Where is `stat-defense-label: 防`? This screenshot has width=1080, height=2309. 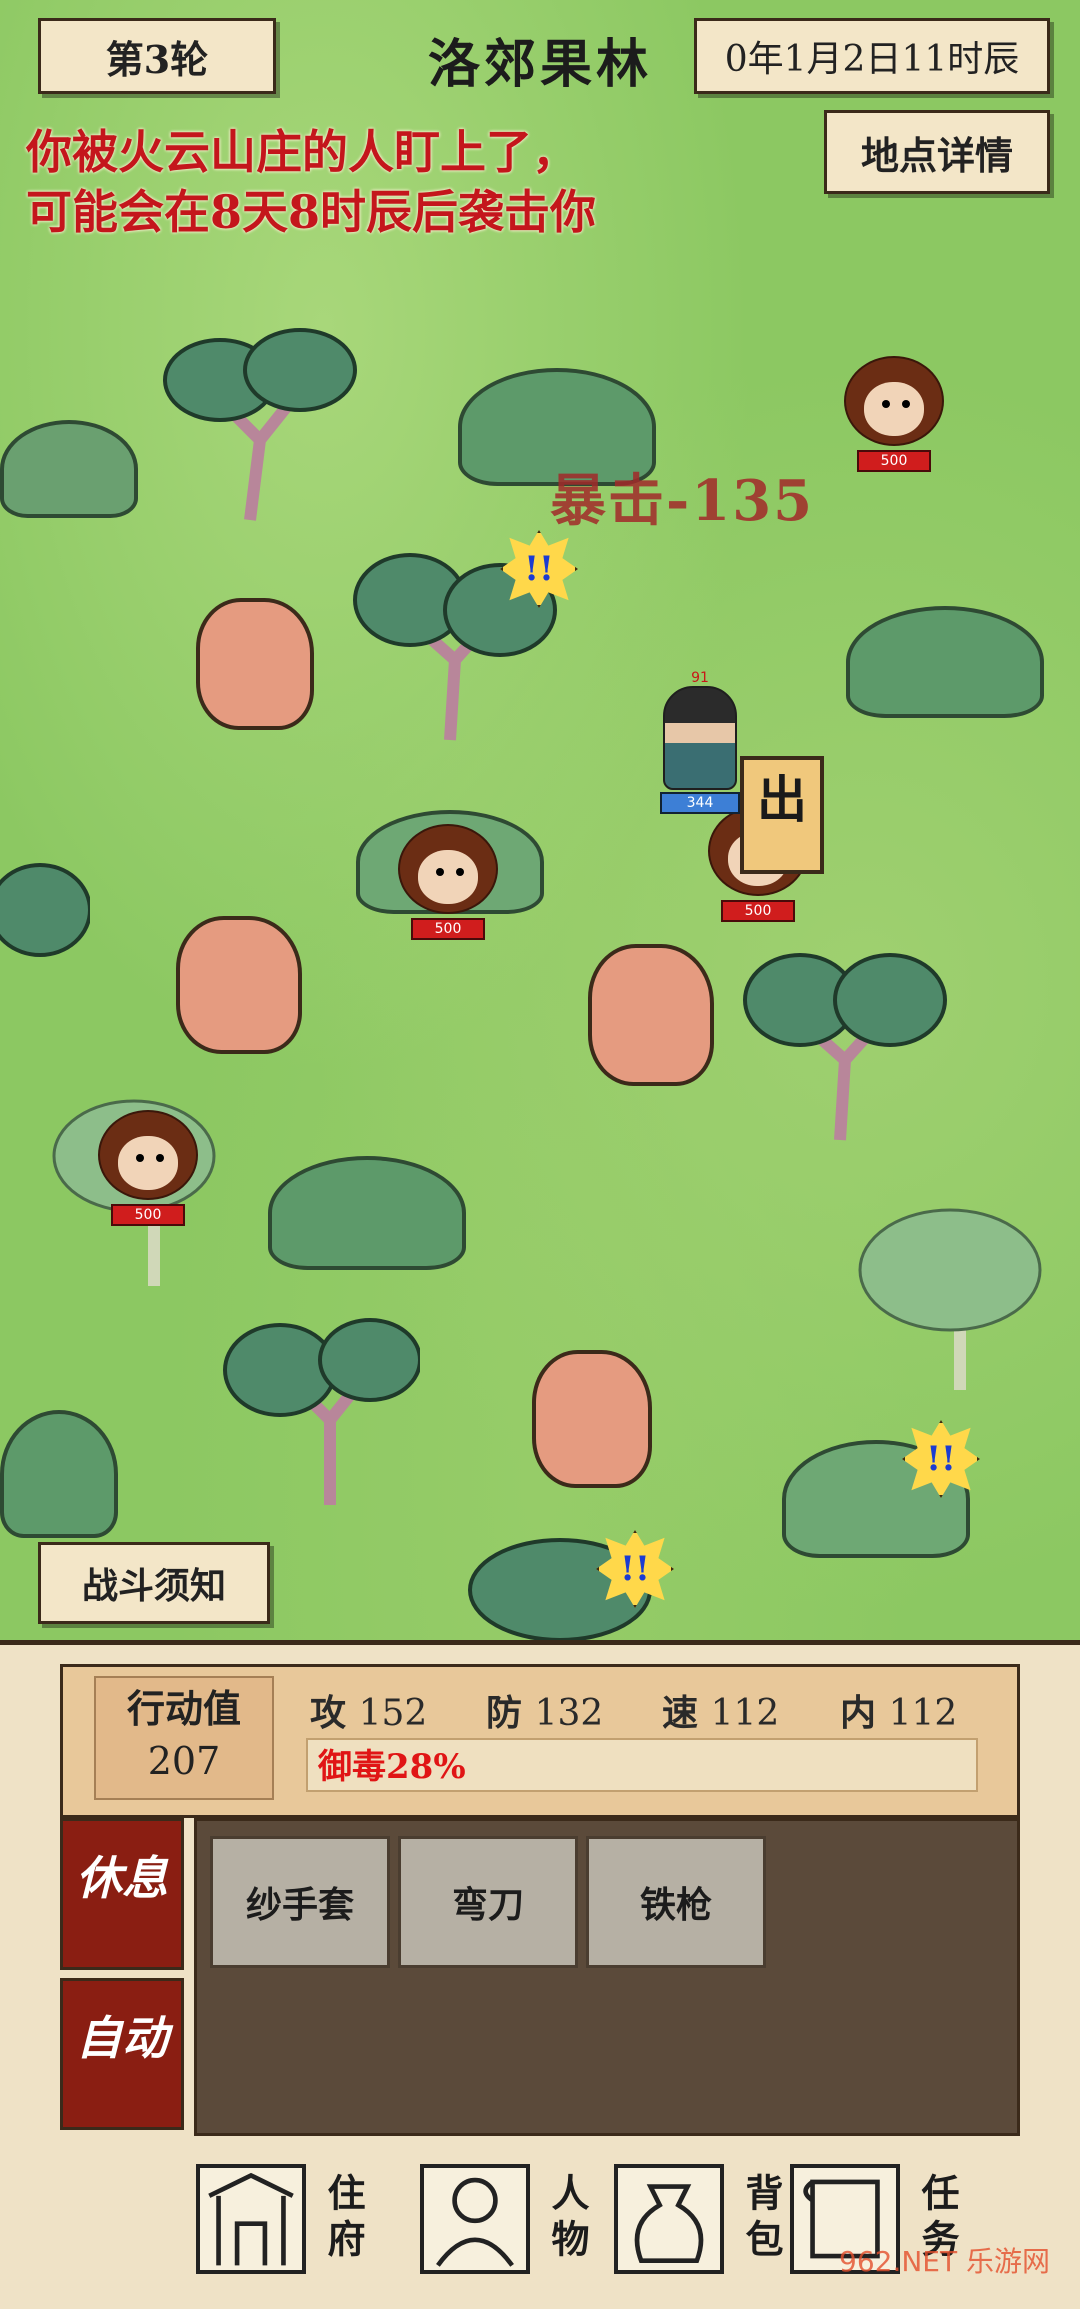
stat-defense-label: 防 is located at coordinates (504, 1713).